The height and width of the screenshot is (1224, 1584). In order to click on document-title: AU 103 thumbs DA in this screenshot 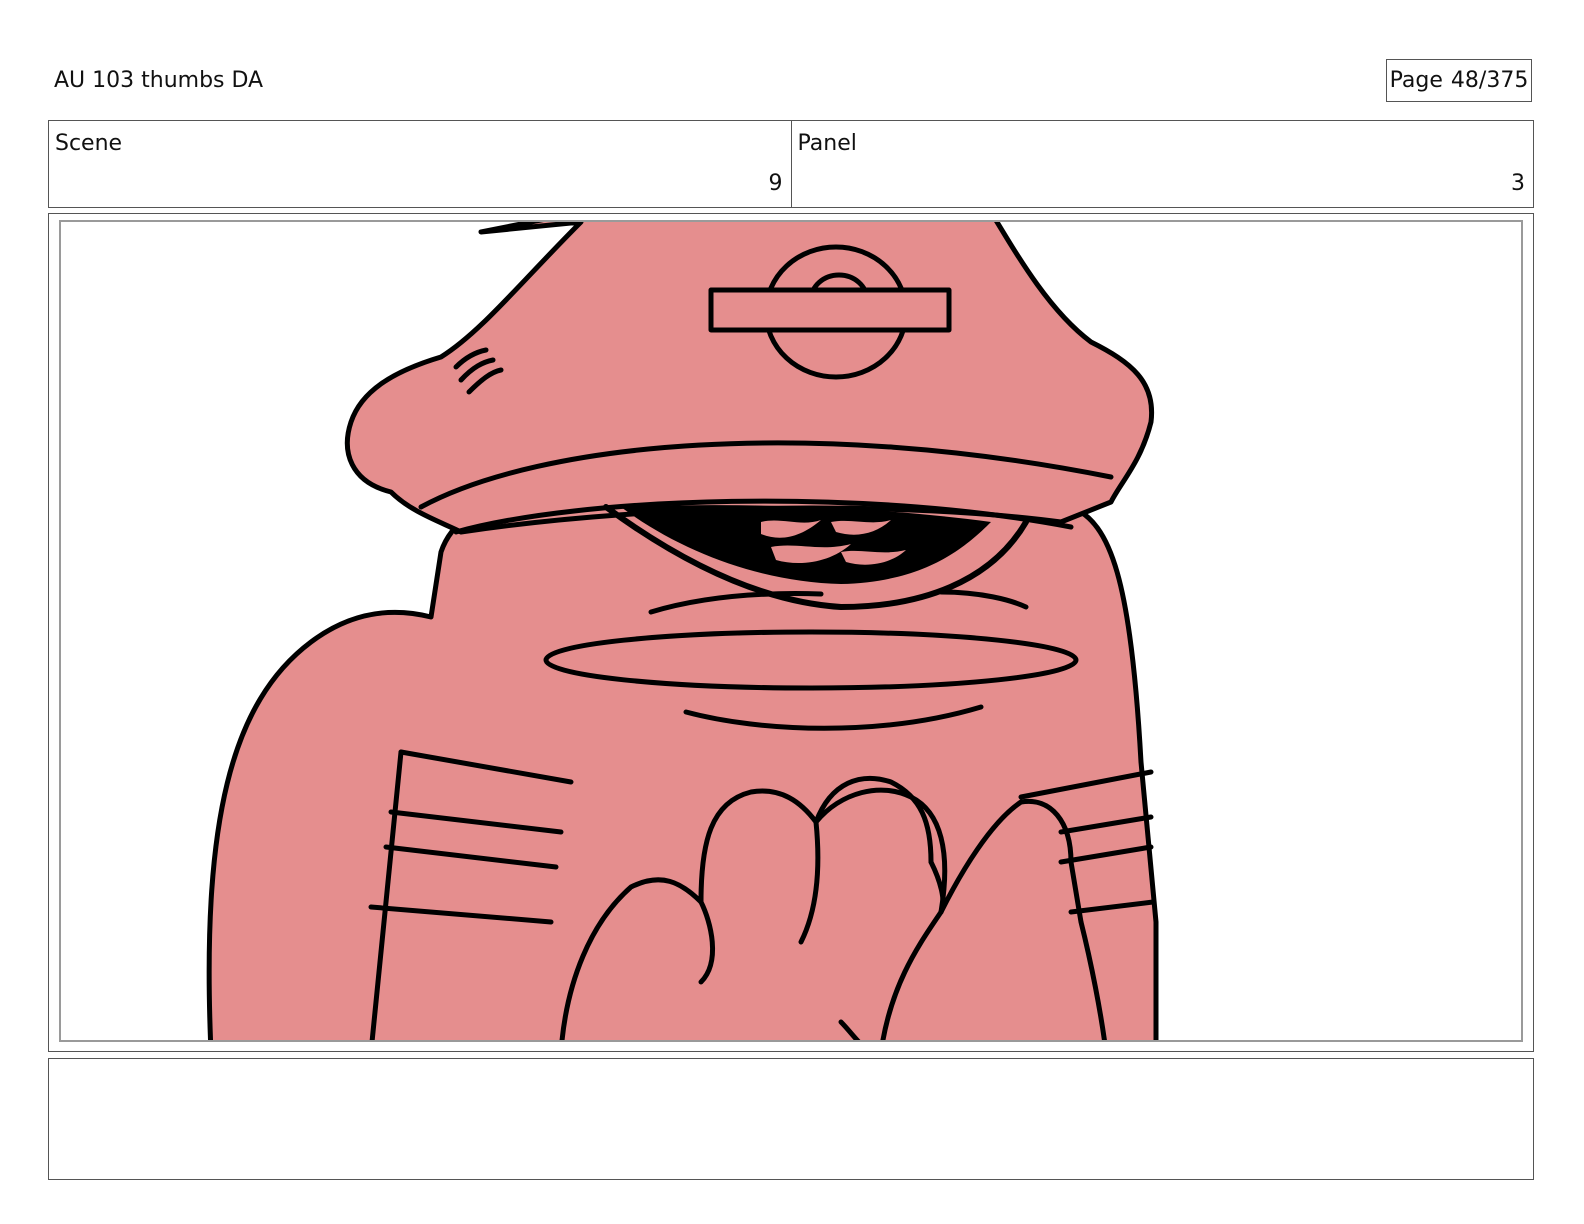, I will do `click(159, 80)`.